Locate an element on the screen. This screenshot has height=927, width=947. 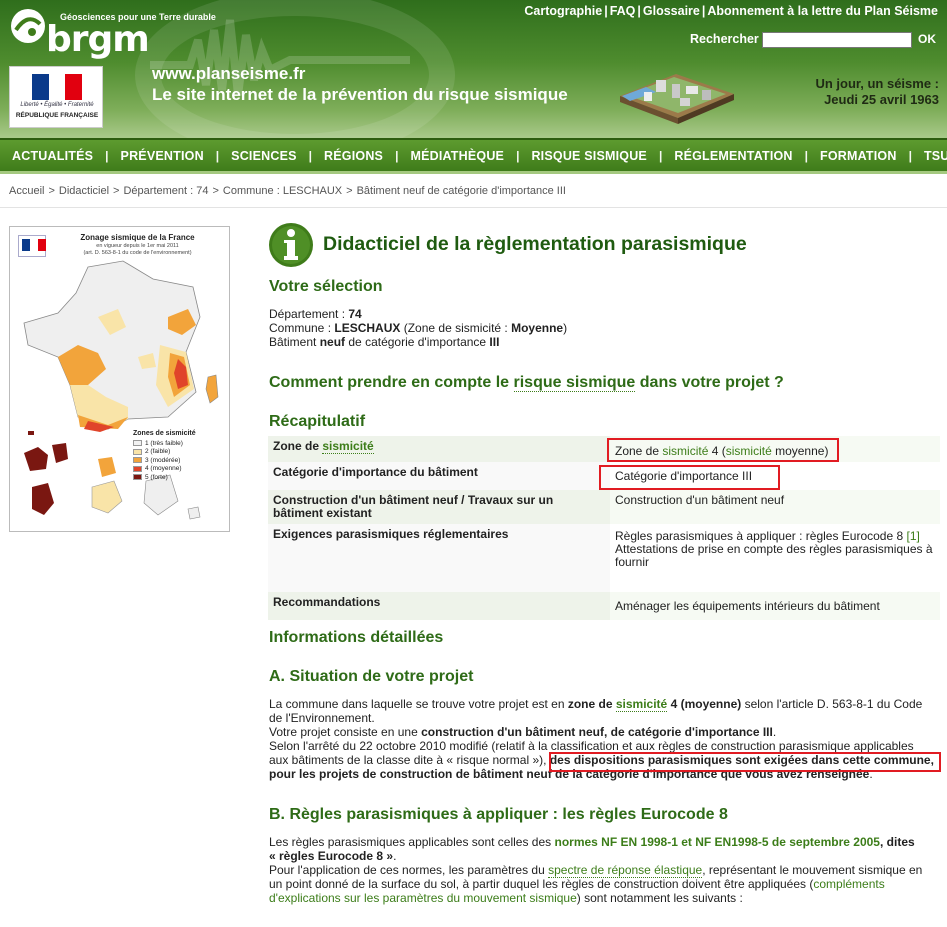
bat-mid: de catégorie d'importance is located at coordinates (417, 342).